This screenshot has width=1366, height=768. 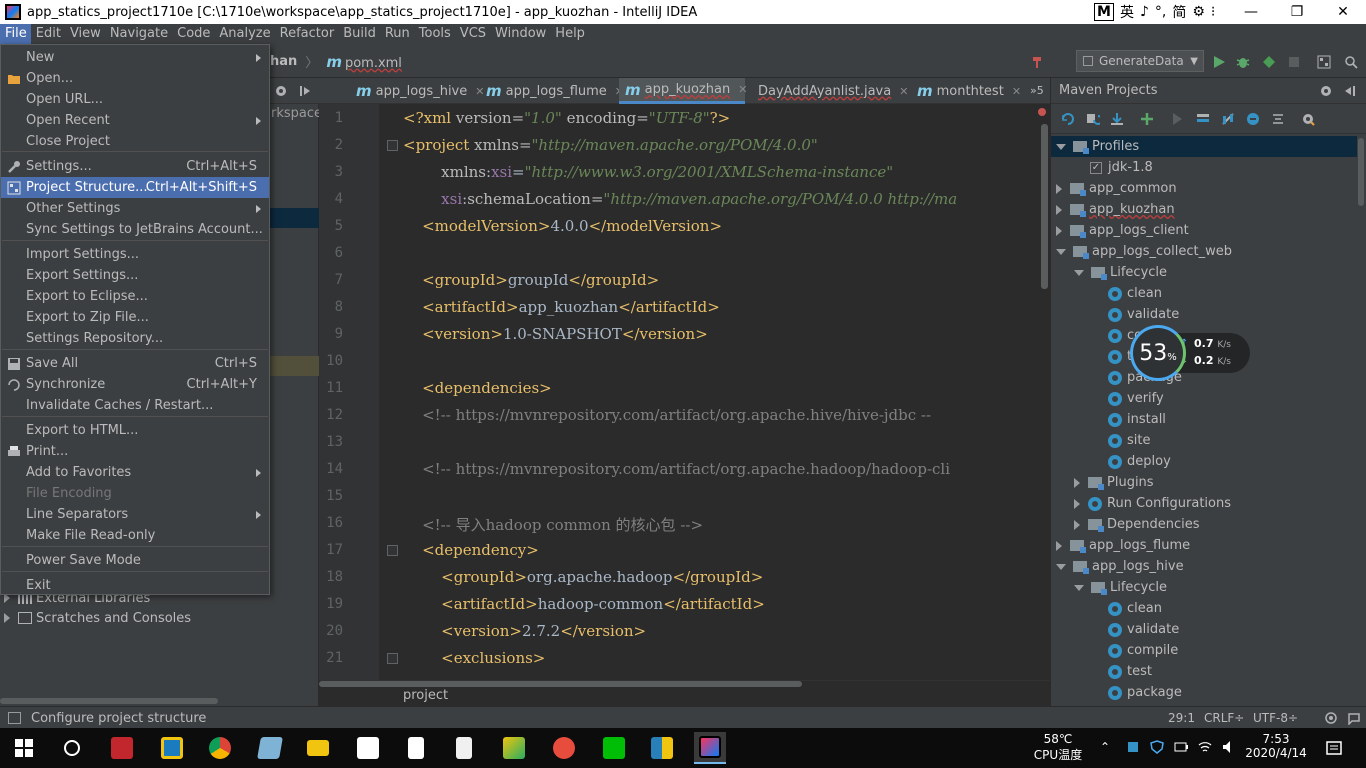 I want to click on inspector-icon, so click(x=1331, y=718).